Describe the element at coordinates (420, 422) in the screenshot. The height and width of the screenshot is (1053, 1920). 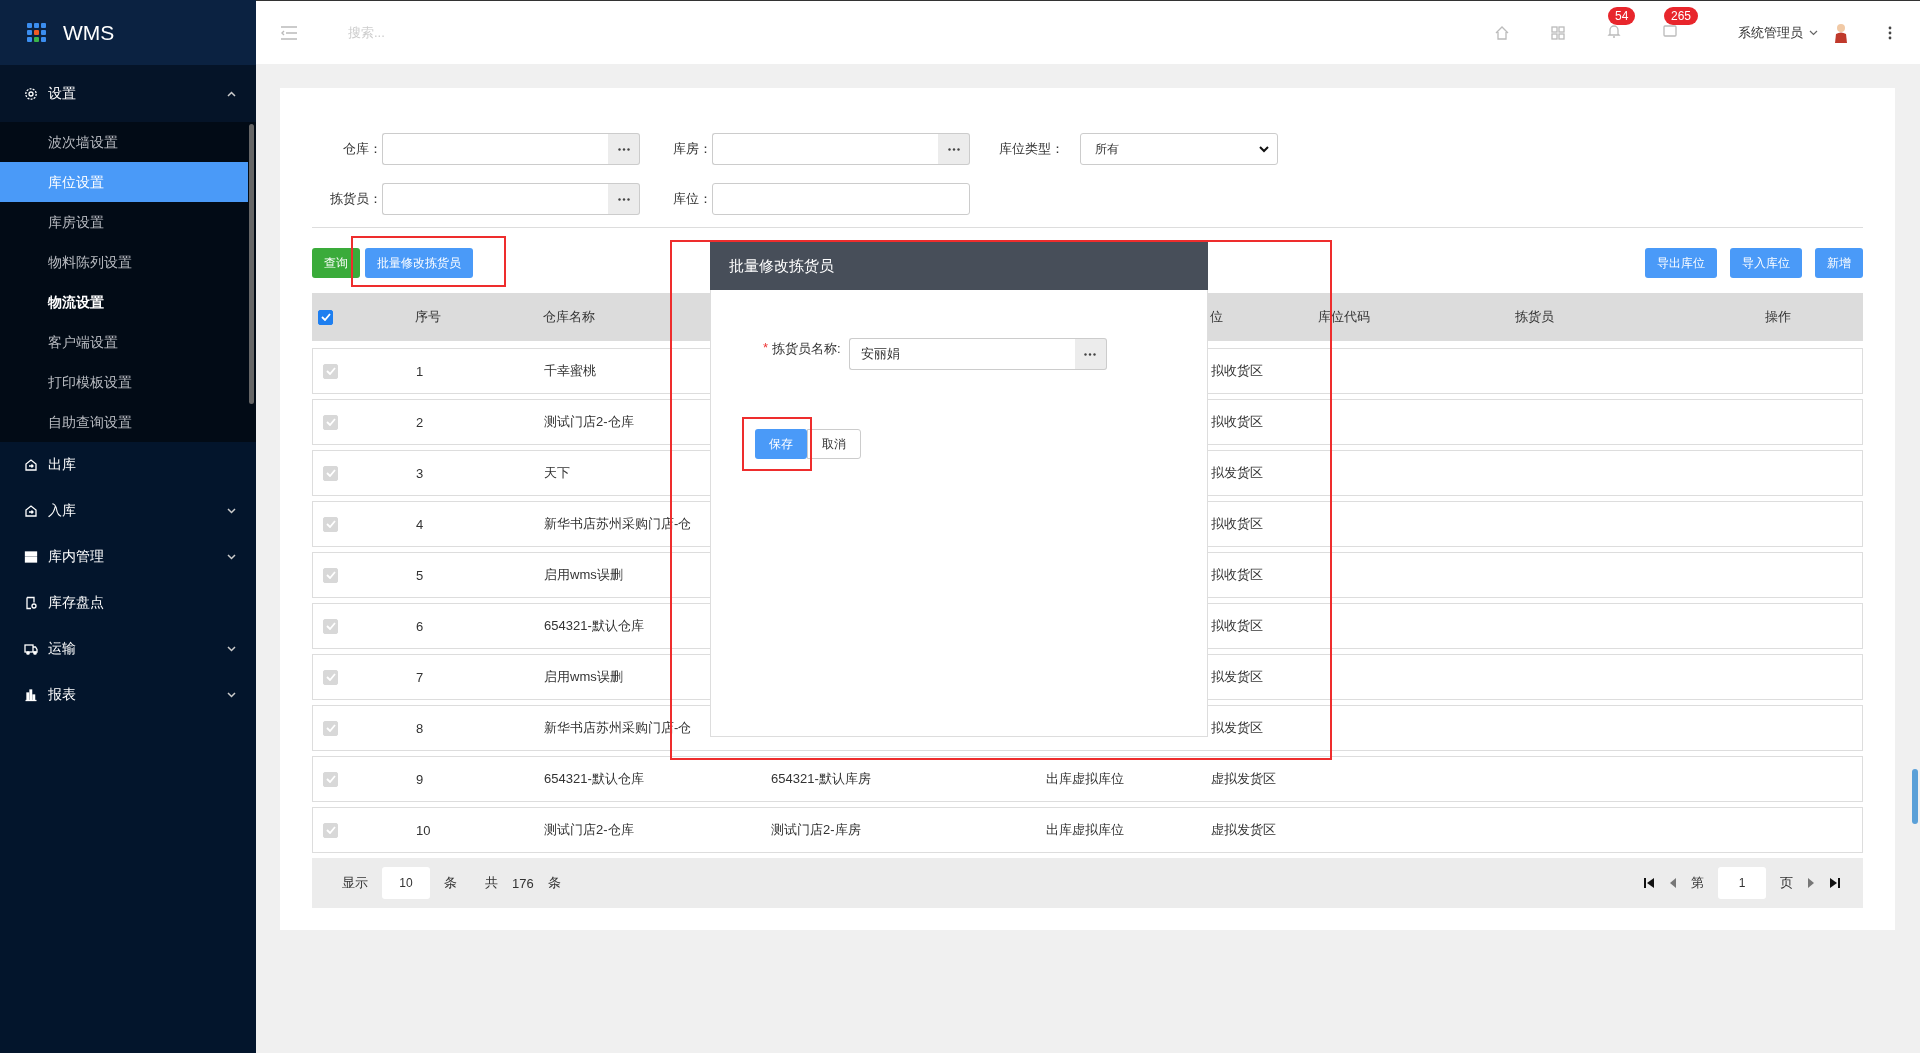
I see `table-cell-text: 2` at that location.